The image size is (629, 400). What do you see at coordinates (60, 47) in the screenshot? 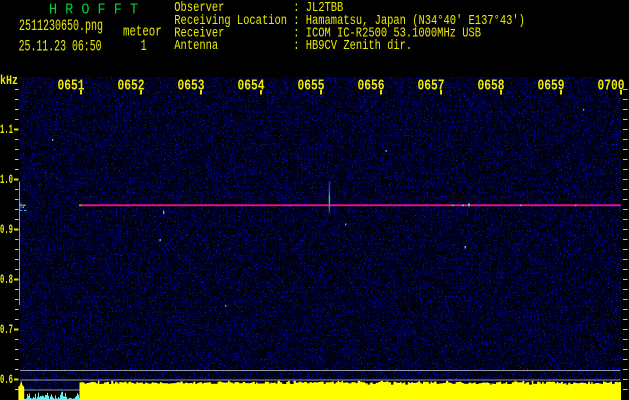
I see `svg-text: 25.11.23 06:50` at bounding box center [60, 47].